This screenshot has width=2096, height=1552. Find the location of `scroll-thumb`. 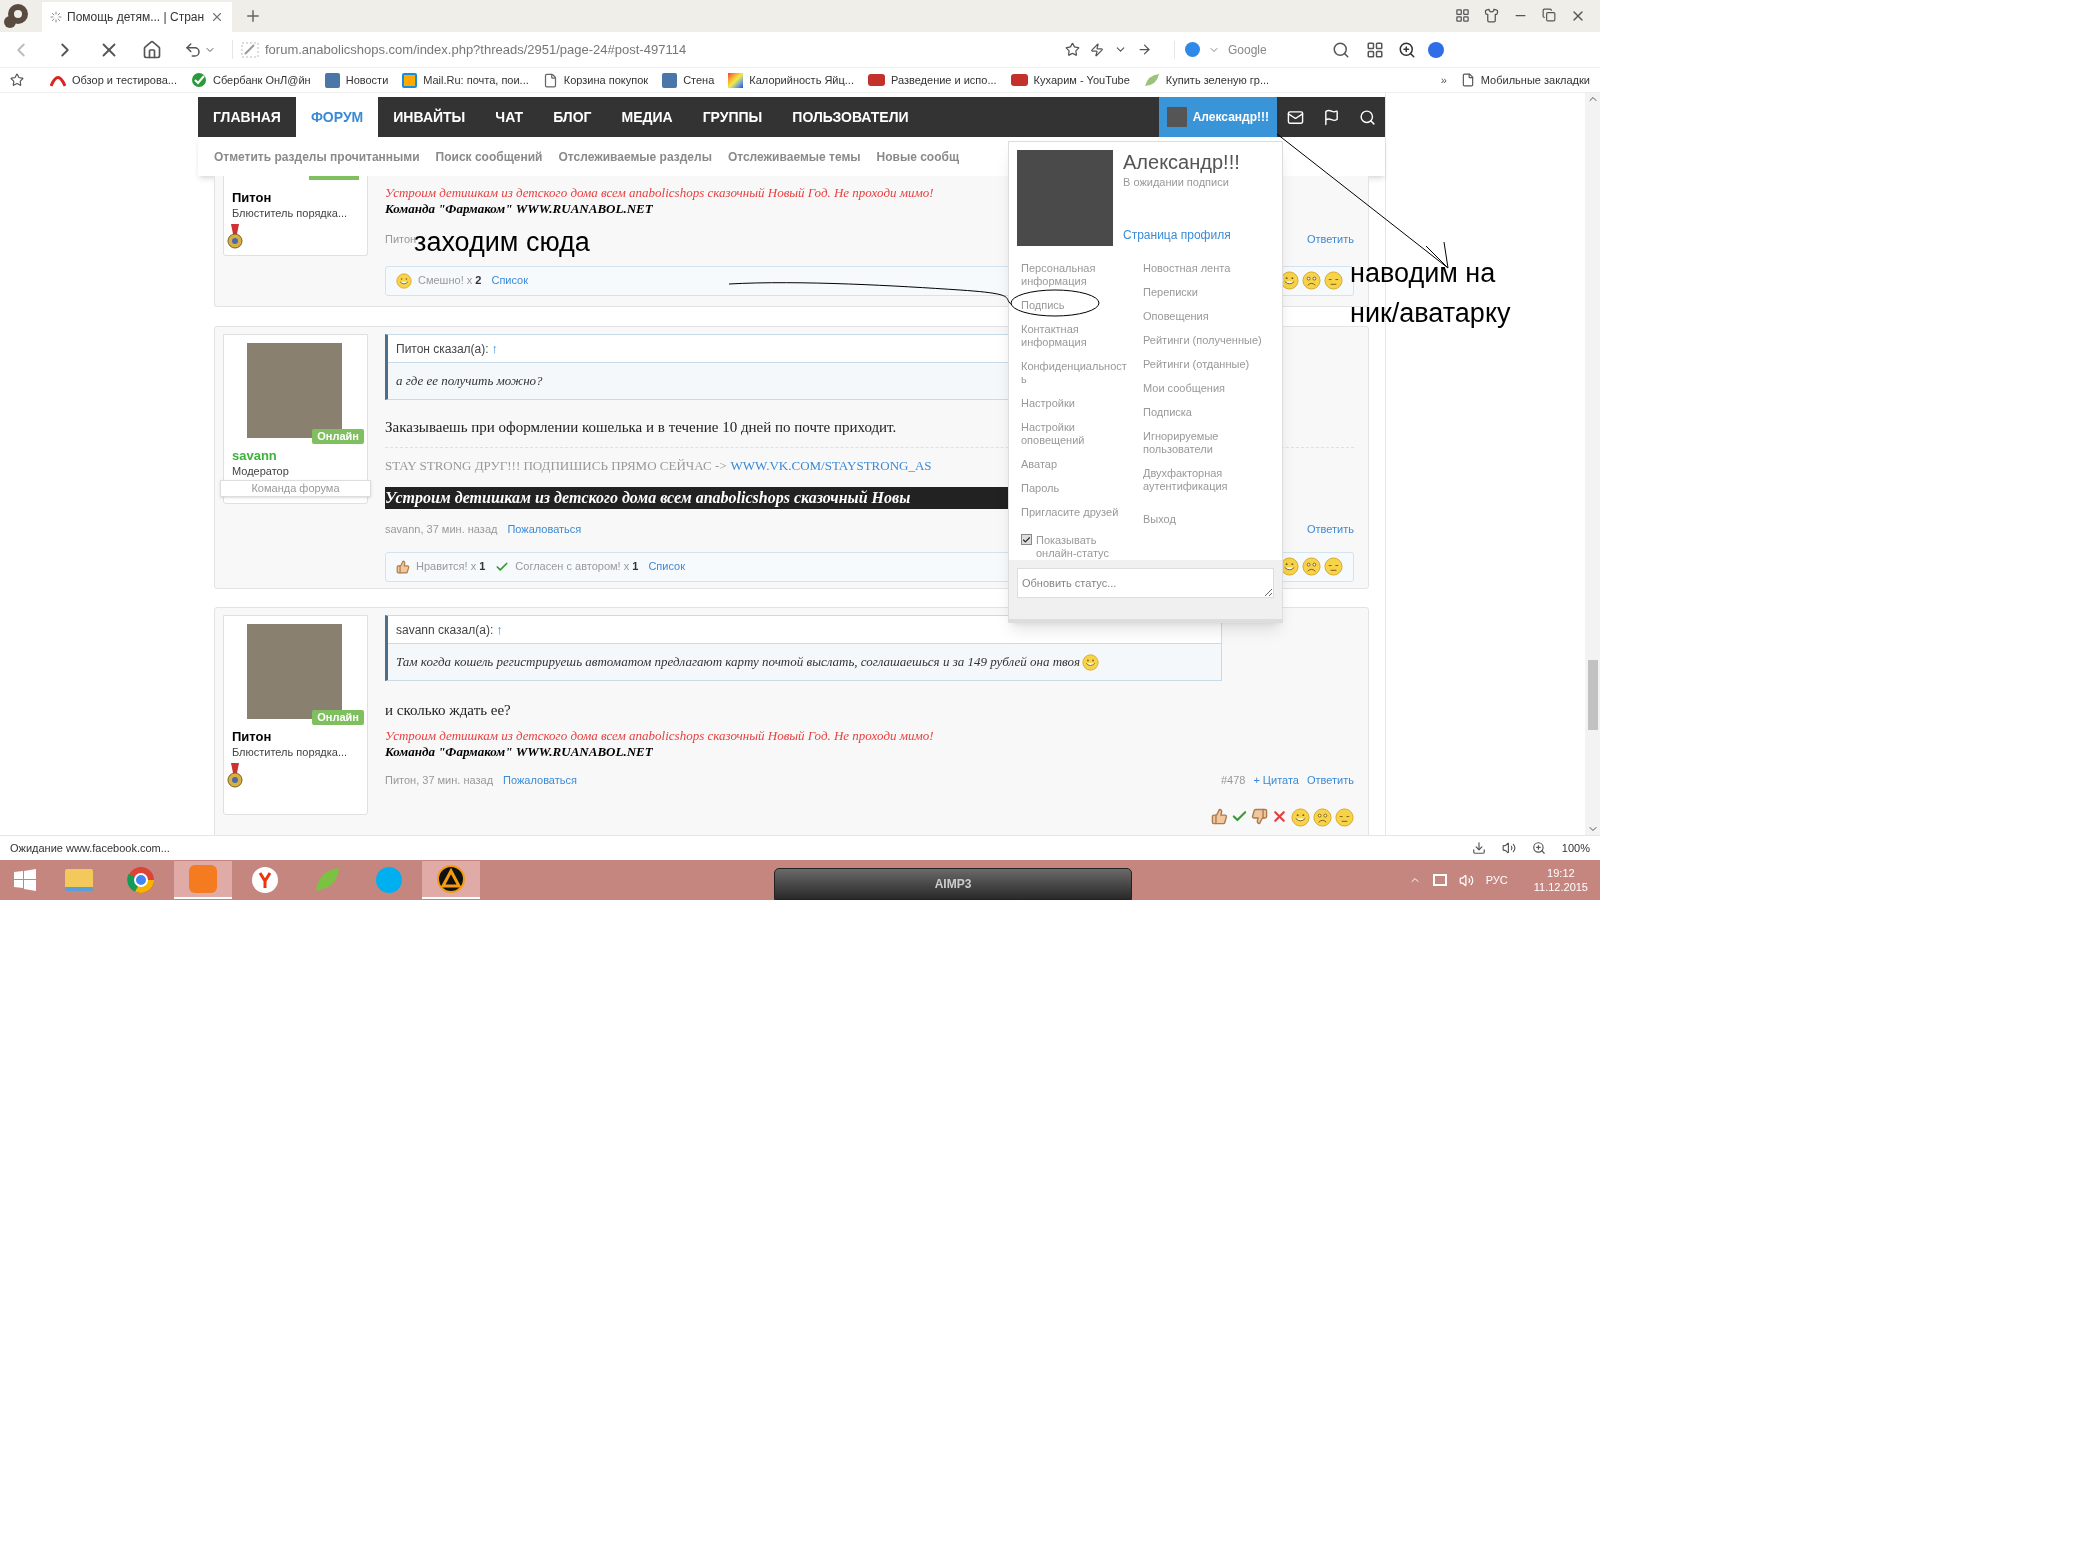

scroll-thumb is located at coordinates (1592, 695).